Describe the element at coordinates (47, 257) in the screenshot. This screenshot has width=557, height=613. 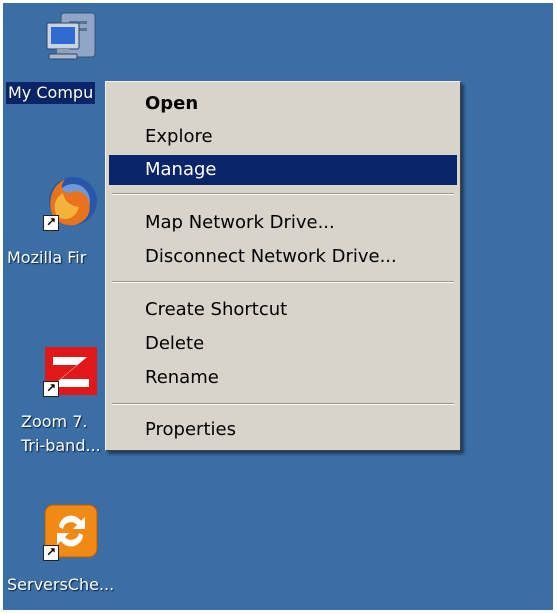
I see `firefox-label: Mozilla Fir` at that location.